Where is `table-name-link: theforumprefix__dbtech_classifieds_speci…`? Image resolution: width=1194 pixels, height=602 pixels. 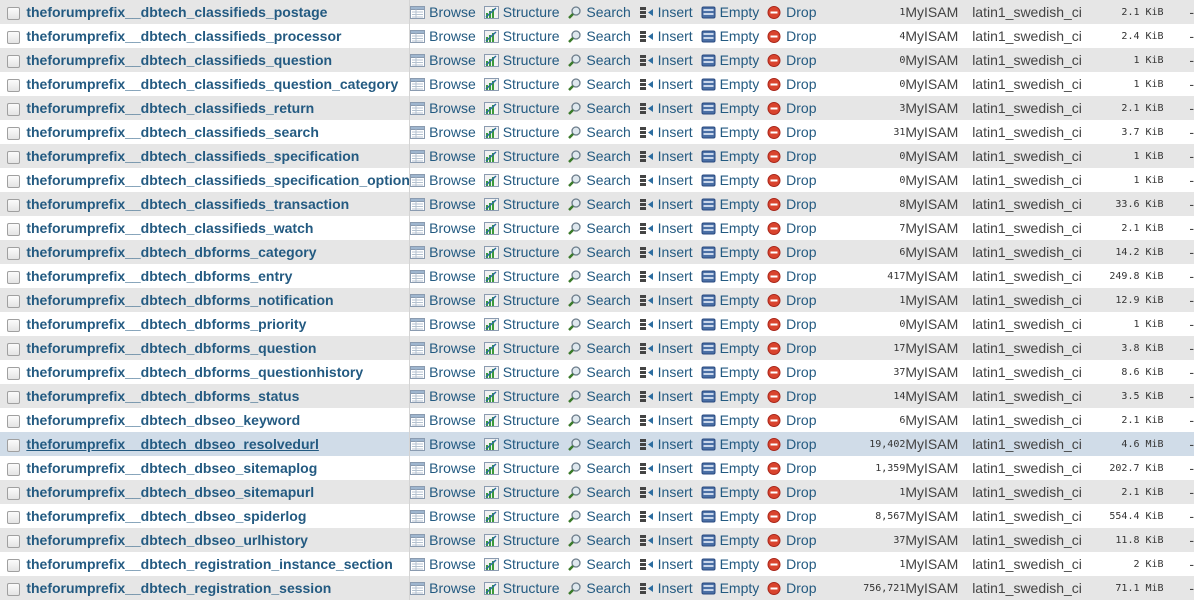 table-name-link: theforumprefix__dbtech_classifieds_speci… is located at coordinates (192, 156).